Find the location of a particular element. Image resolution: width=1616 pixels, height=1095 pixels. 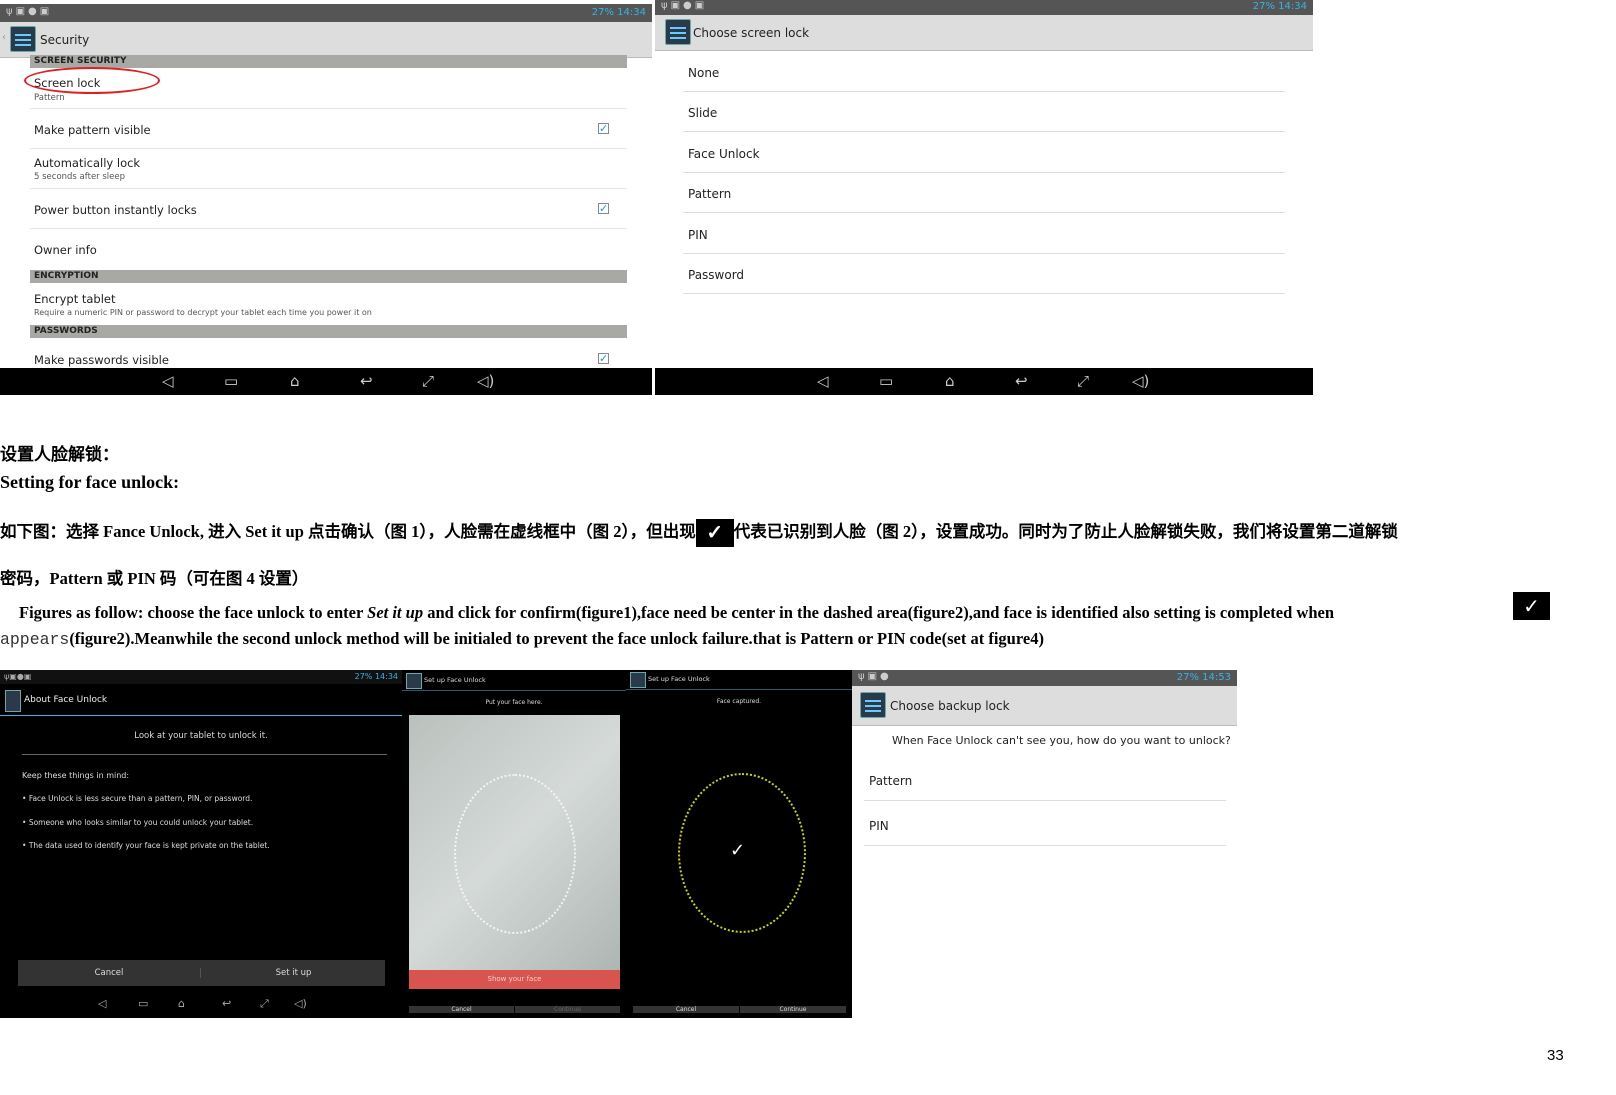

hint-text: Put your face here. is located at coordinates (514, 702).